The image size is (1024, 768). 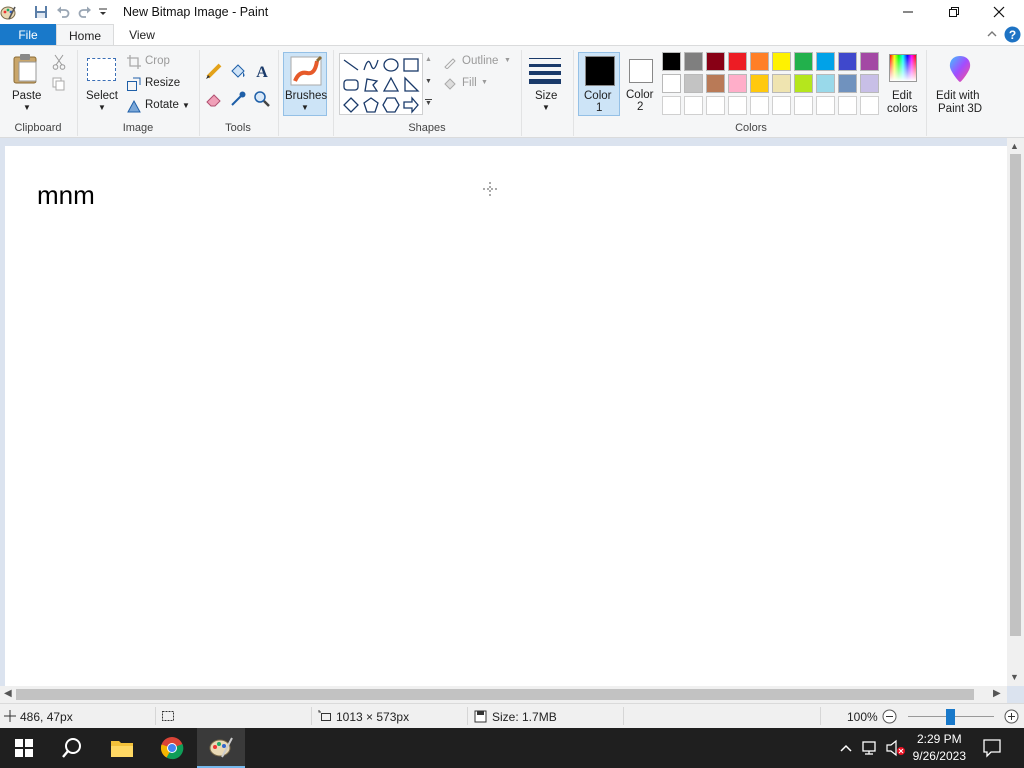 What do you see at coordinates (63, 12) in the screenshot?
I see `undo-icon` at bounding box center [63, 12].